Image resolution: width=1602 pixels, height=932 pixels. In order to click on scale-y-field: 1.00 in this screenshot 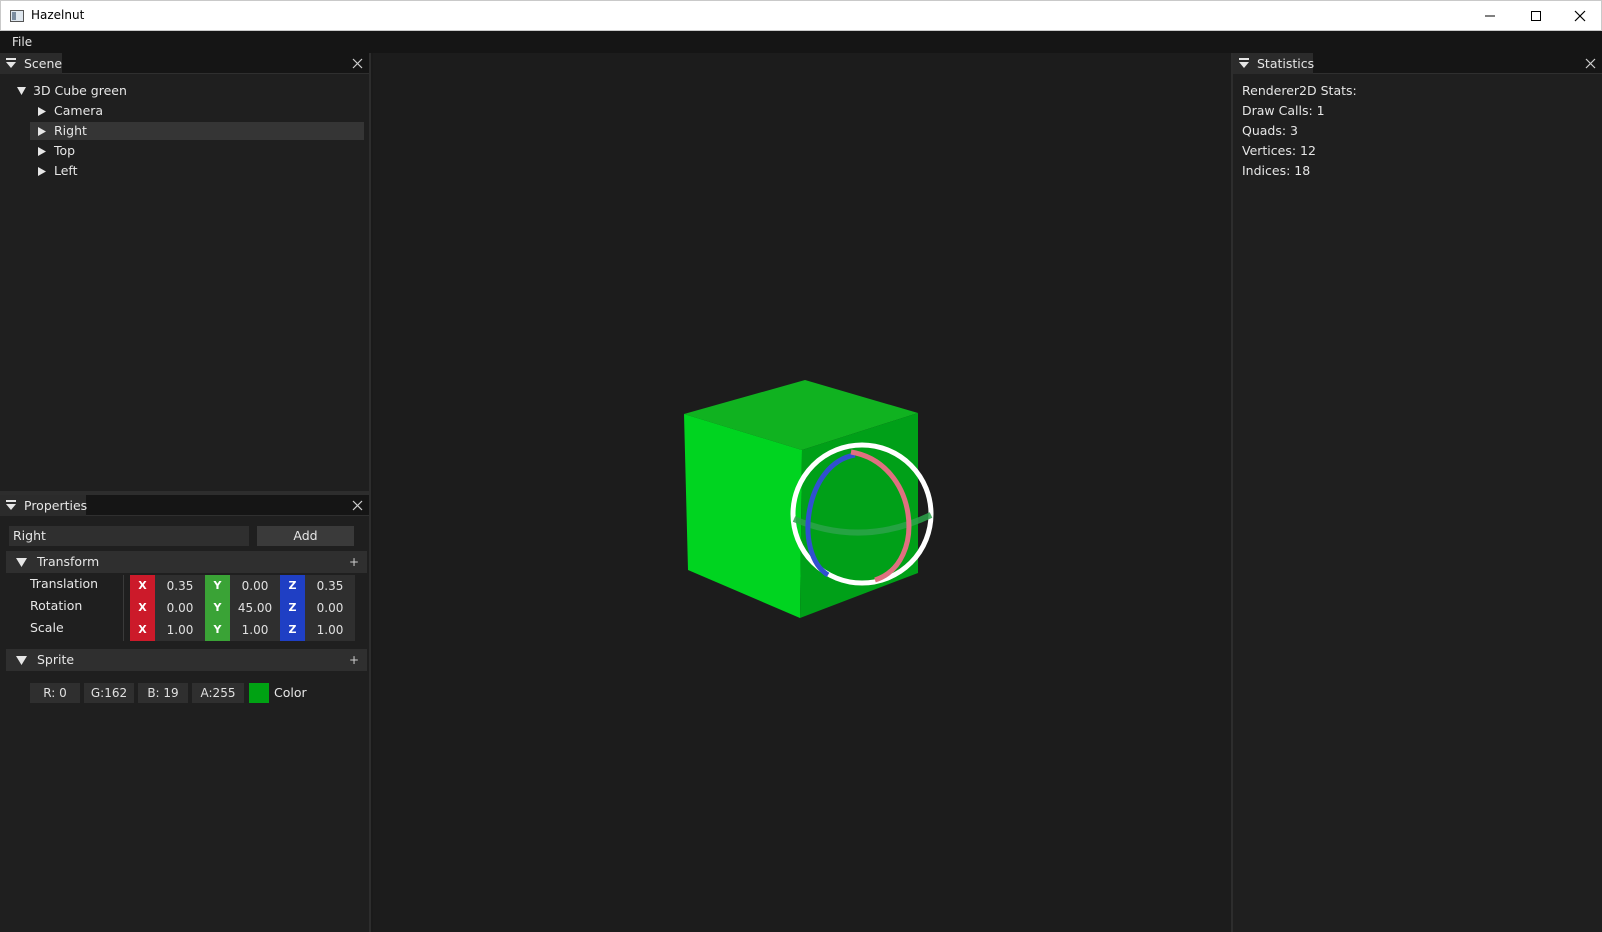, I will do `click(255, 630)`.